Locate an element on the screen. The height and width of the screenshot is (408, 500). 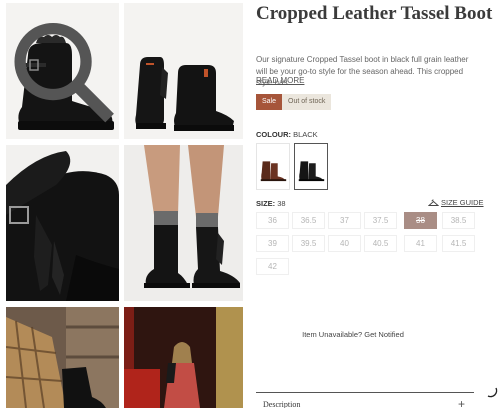
colour-selector-label: COLOUR: BLACK is located at coordinates (287, 134).